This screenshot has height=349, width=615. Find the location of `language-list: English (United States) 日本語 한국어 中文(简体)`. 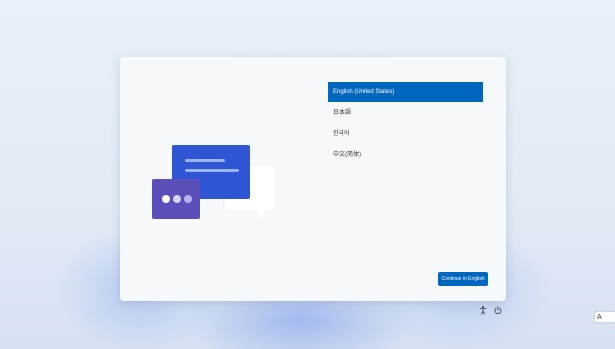

language-list: English (United States) 日本語 한국어 中文(简体) is located at coordinates (405, 124).